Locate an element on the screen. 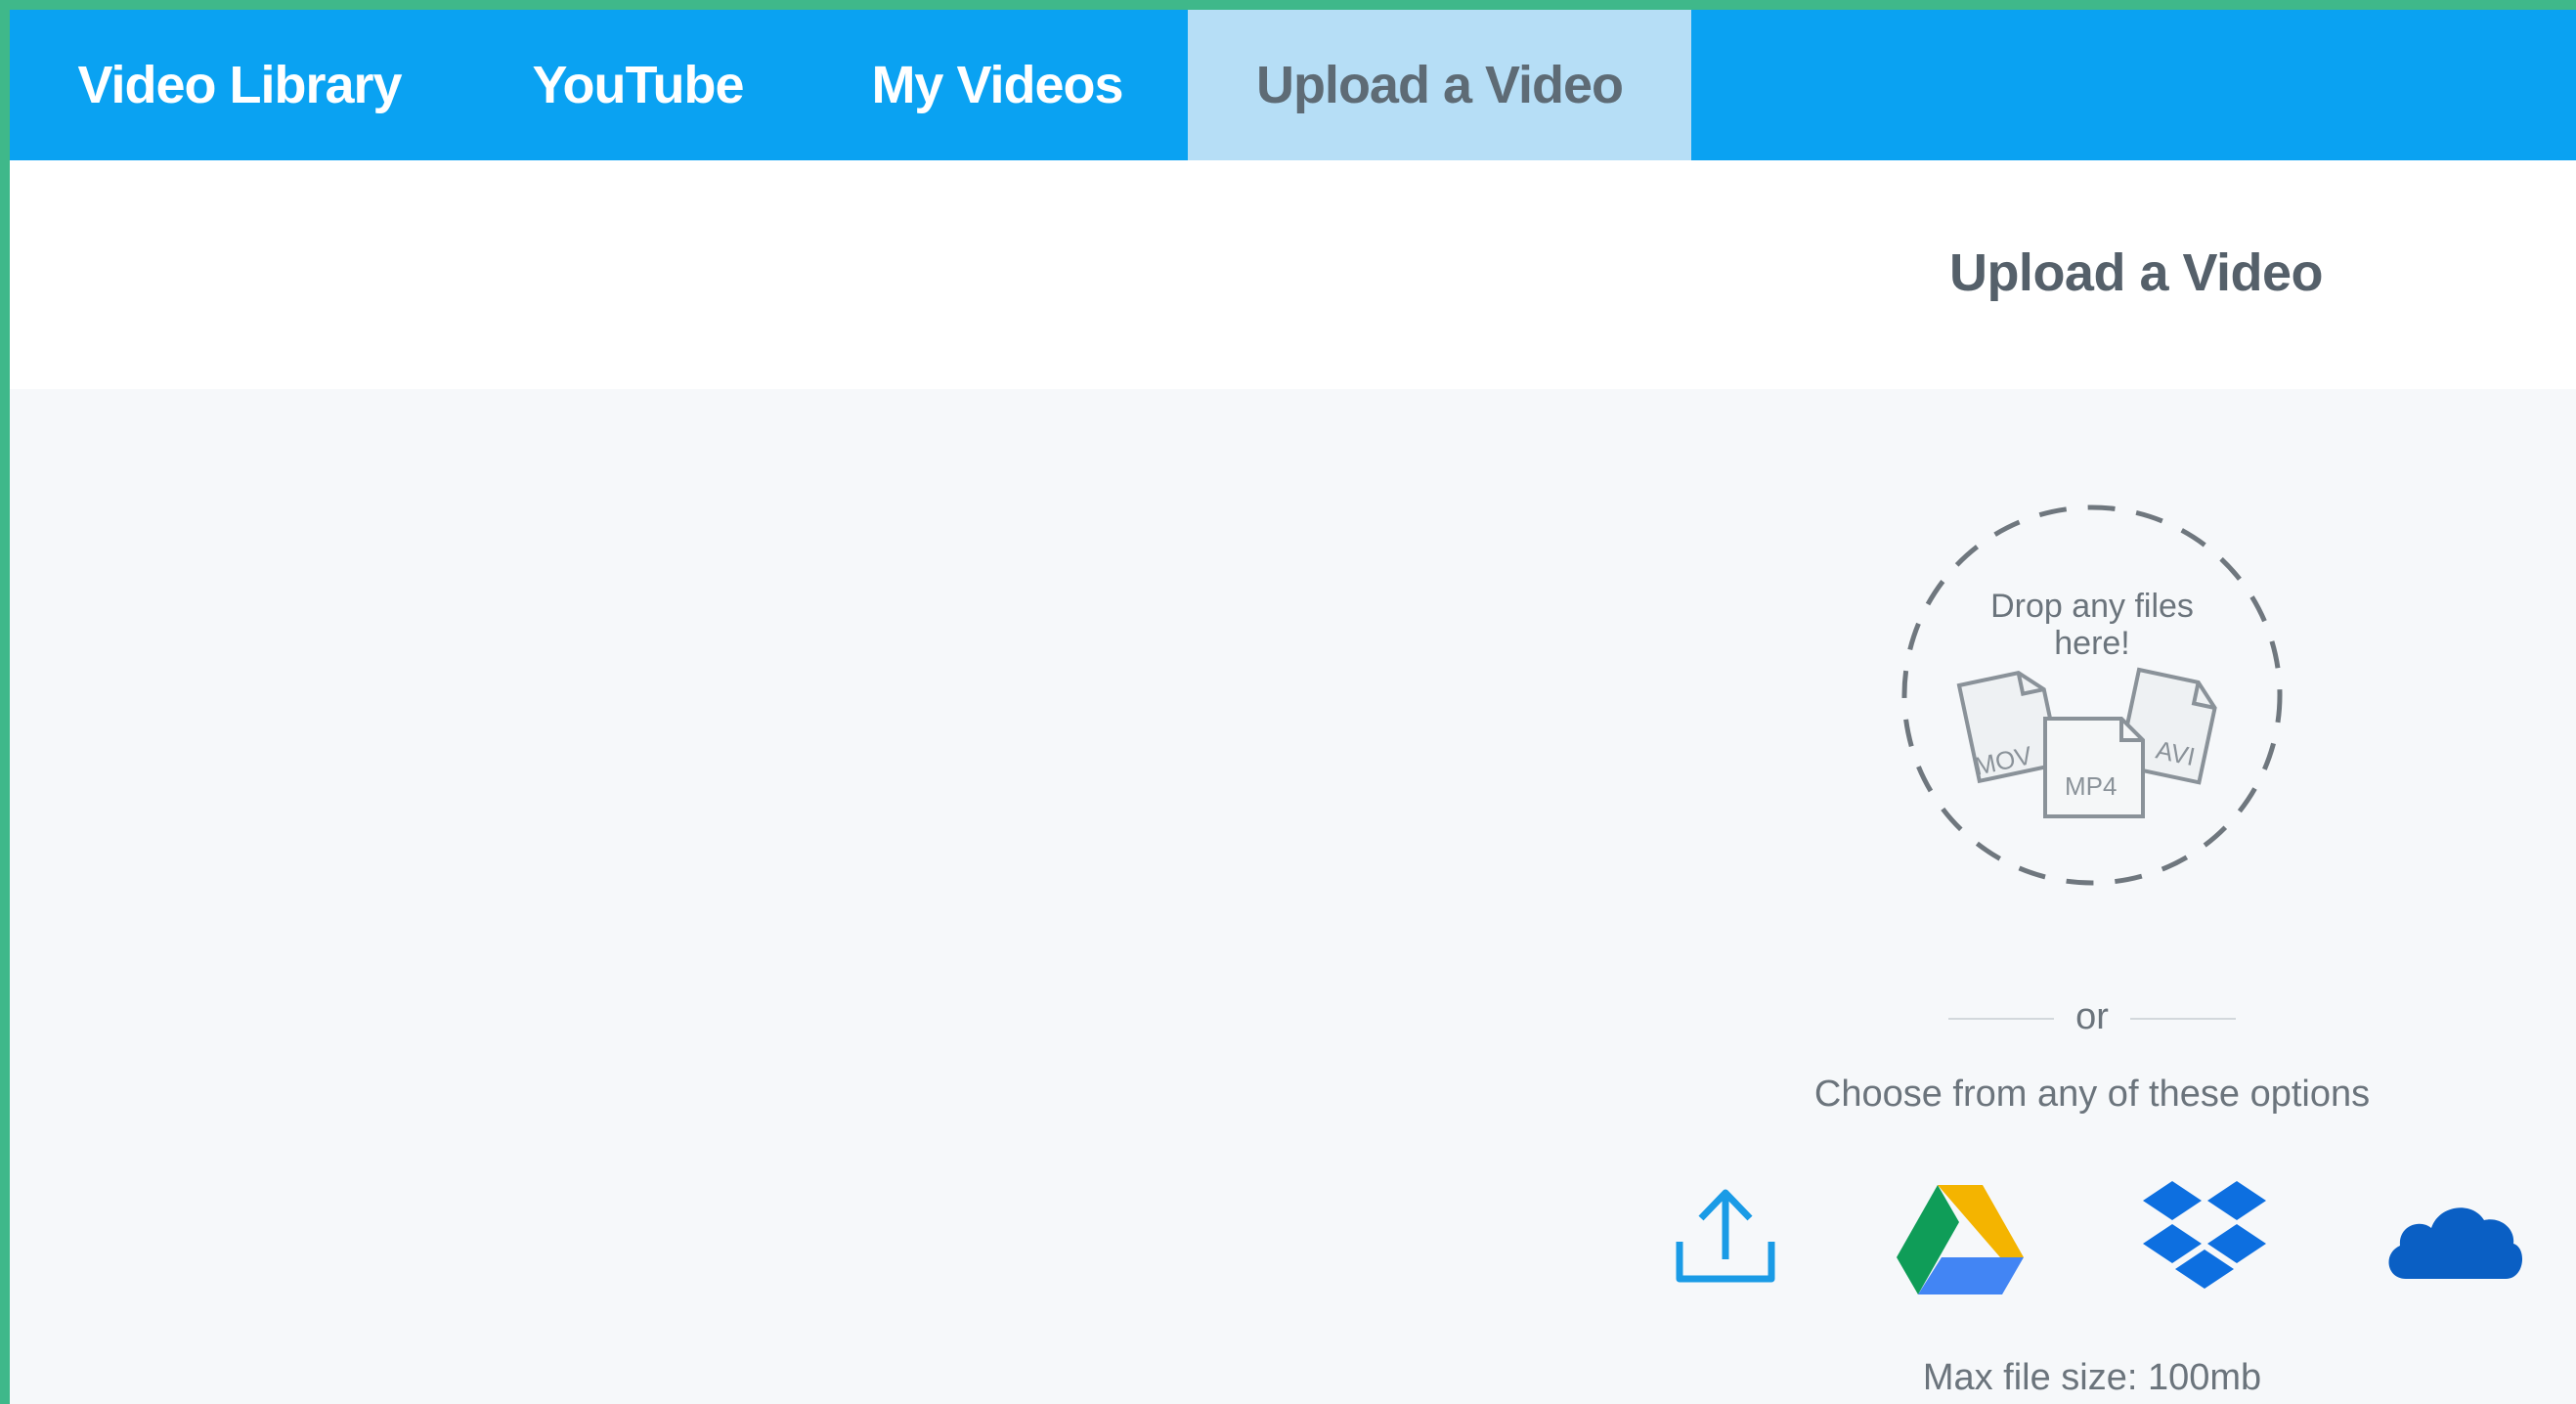 This screenshot has width=2576, height=1404. dropbox-button is located at coordinates (2204, 1238).